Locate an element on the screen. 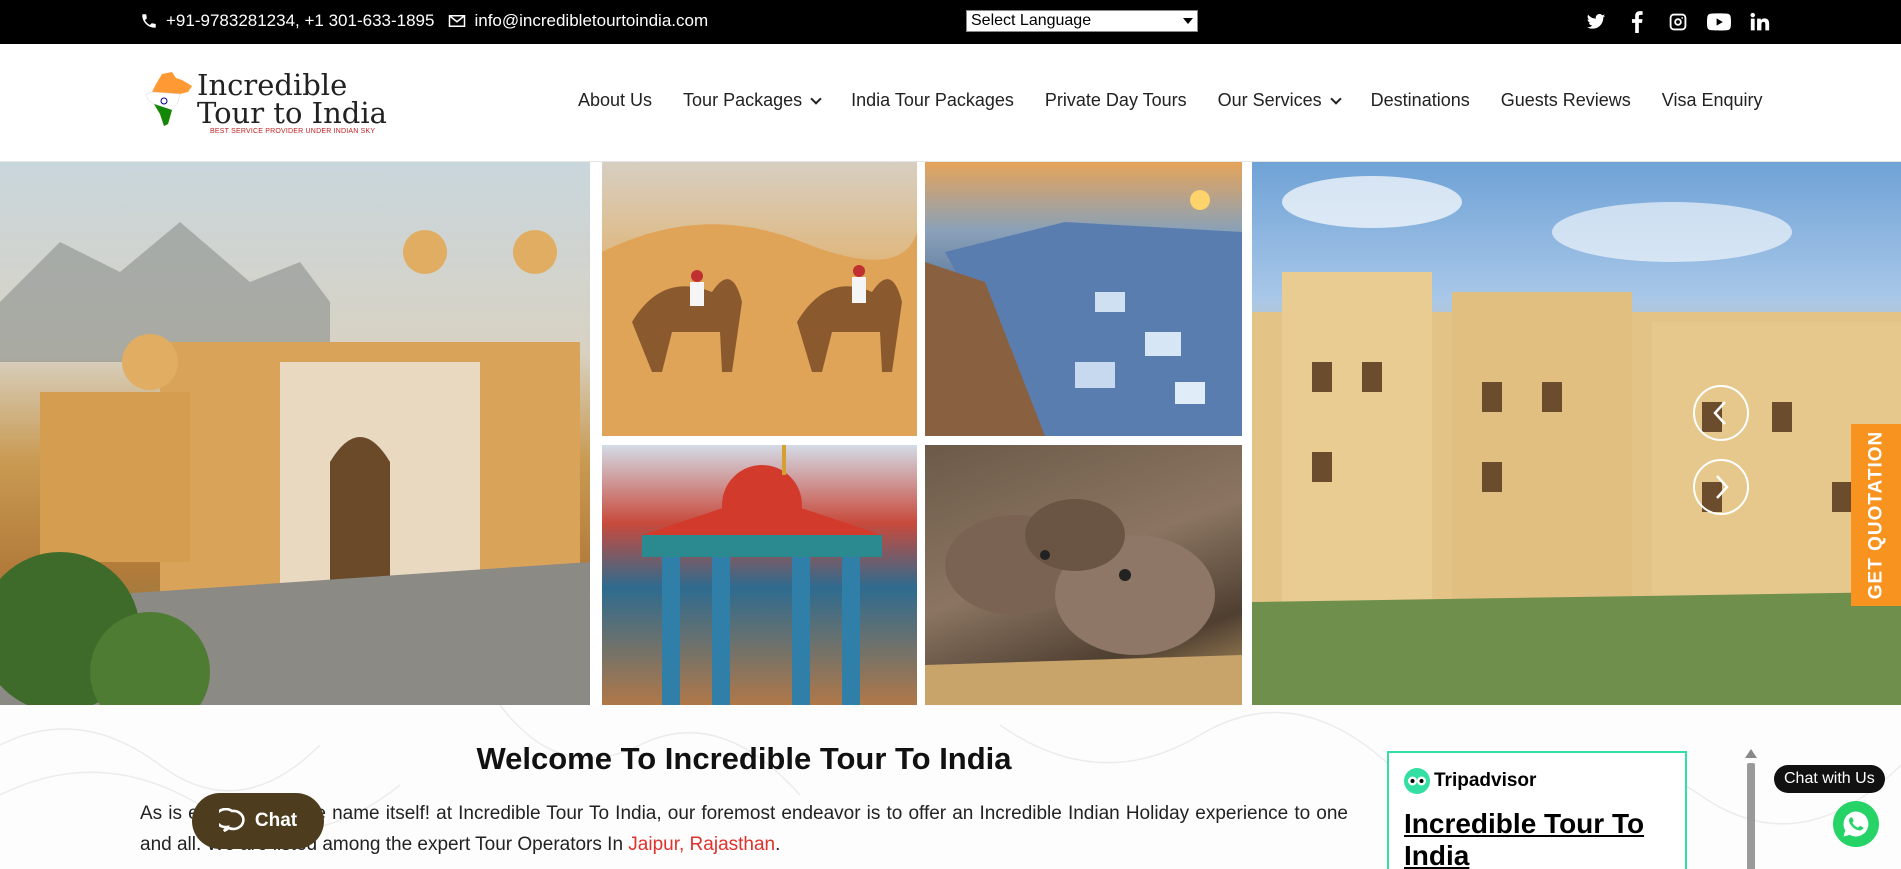  slider-next-button is located at coordinates (1721, 487).